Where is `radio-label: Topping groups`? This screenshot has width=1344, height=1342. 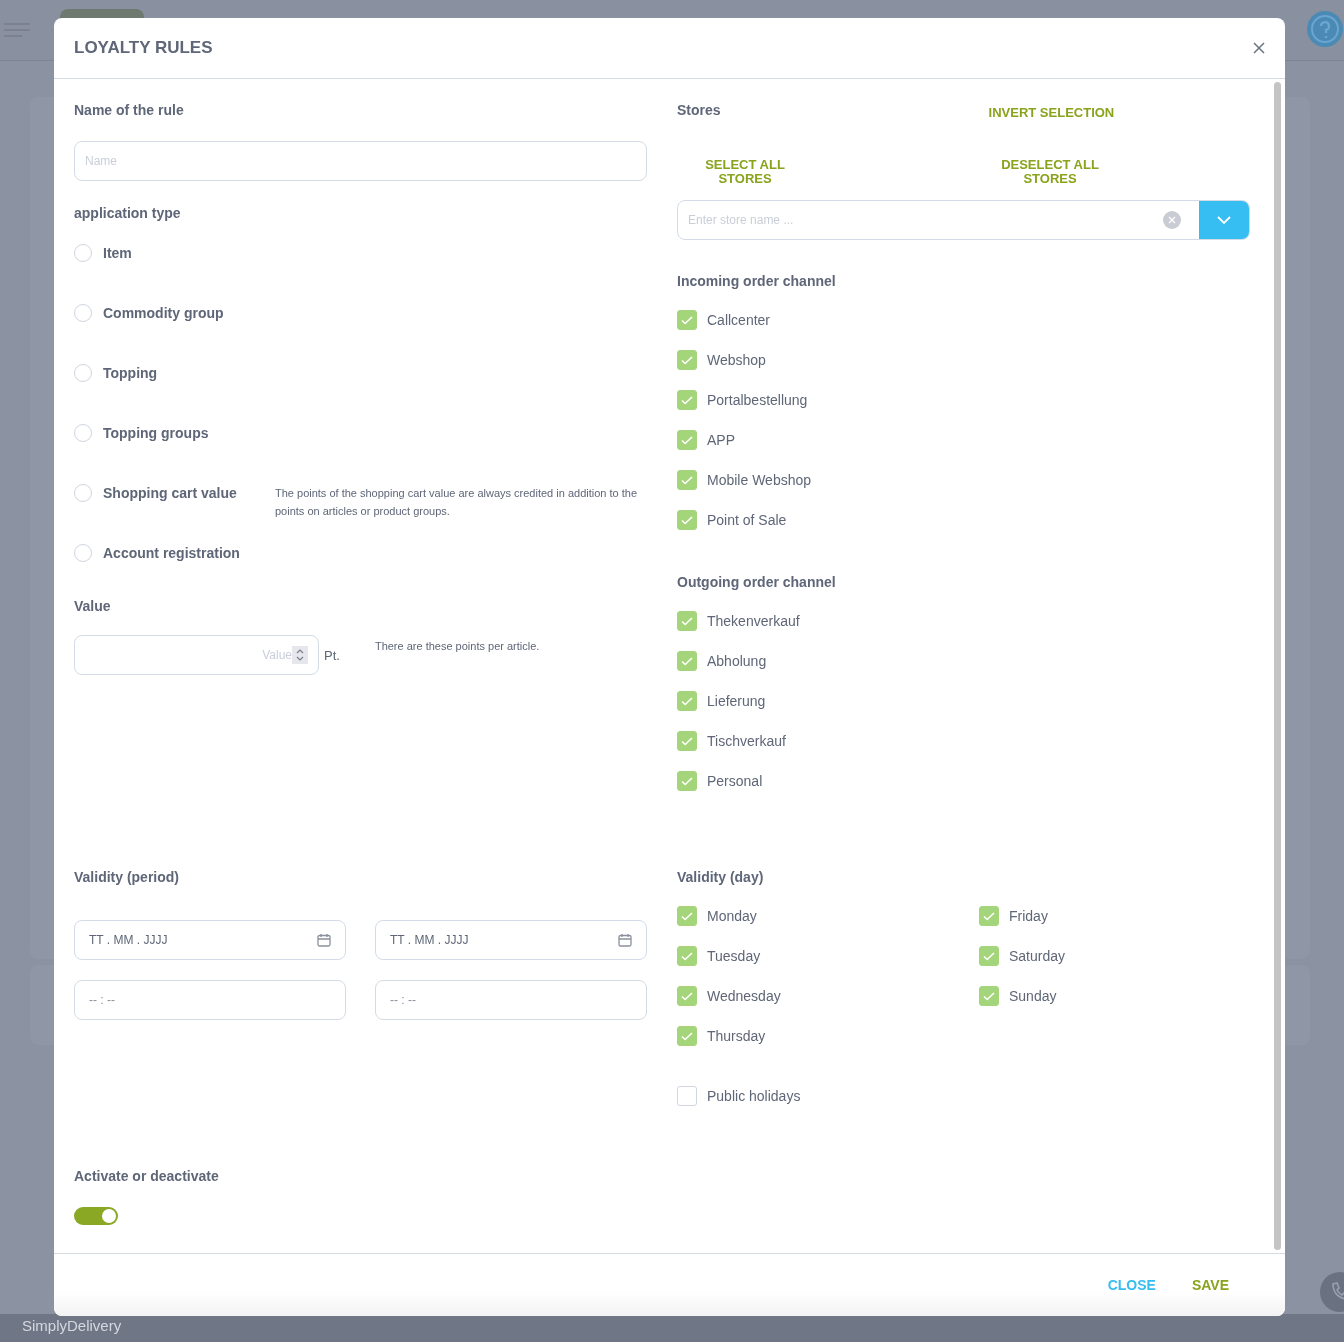
radio-label: Topping groups is located at coordinates (156, 433).